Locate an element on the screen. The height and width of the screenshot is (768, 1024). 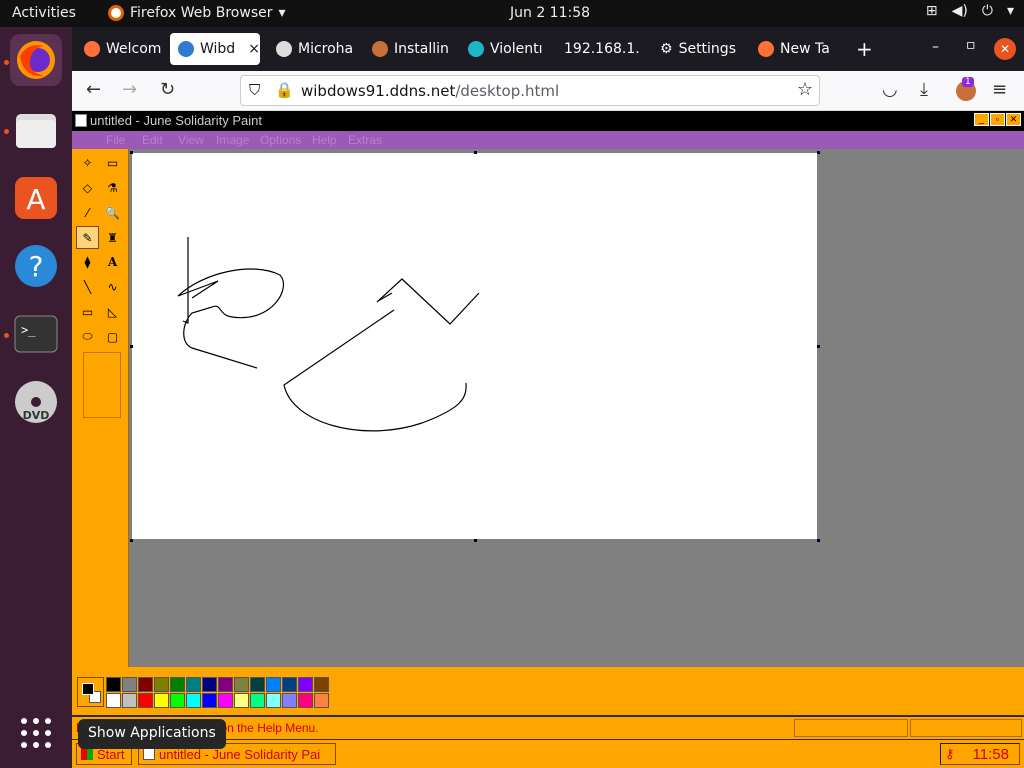
pocket-icon: ◡ is located at coordinates (890, 89).